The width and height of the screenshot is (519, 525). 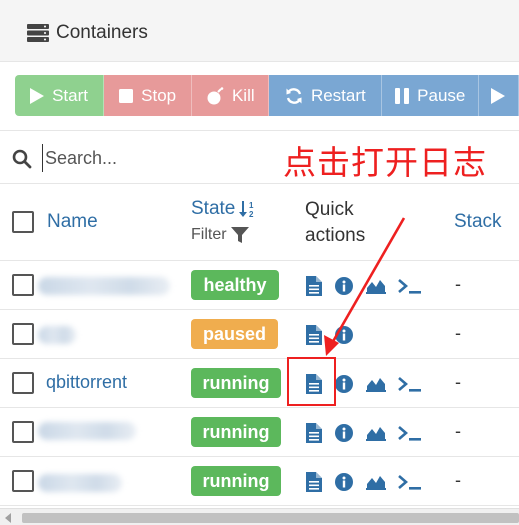 I want to click on select-all-checkbox, so click(x=23, y=222).